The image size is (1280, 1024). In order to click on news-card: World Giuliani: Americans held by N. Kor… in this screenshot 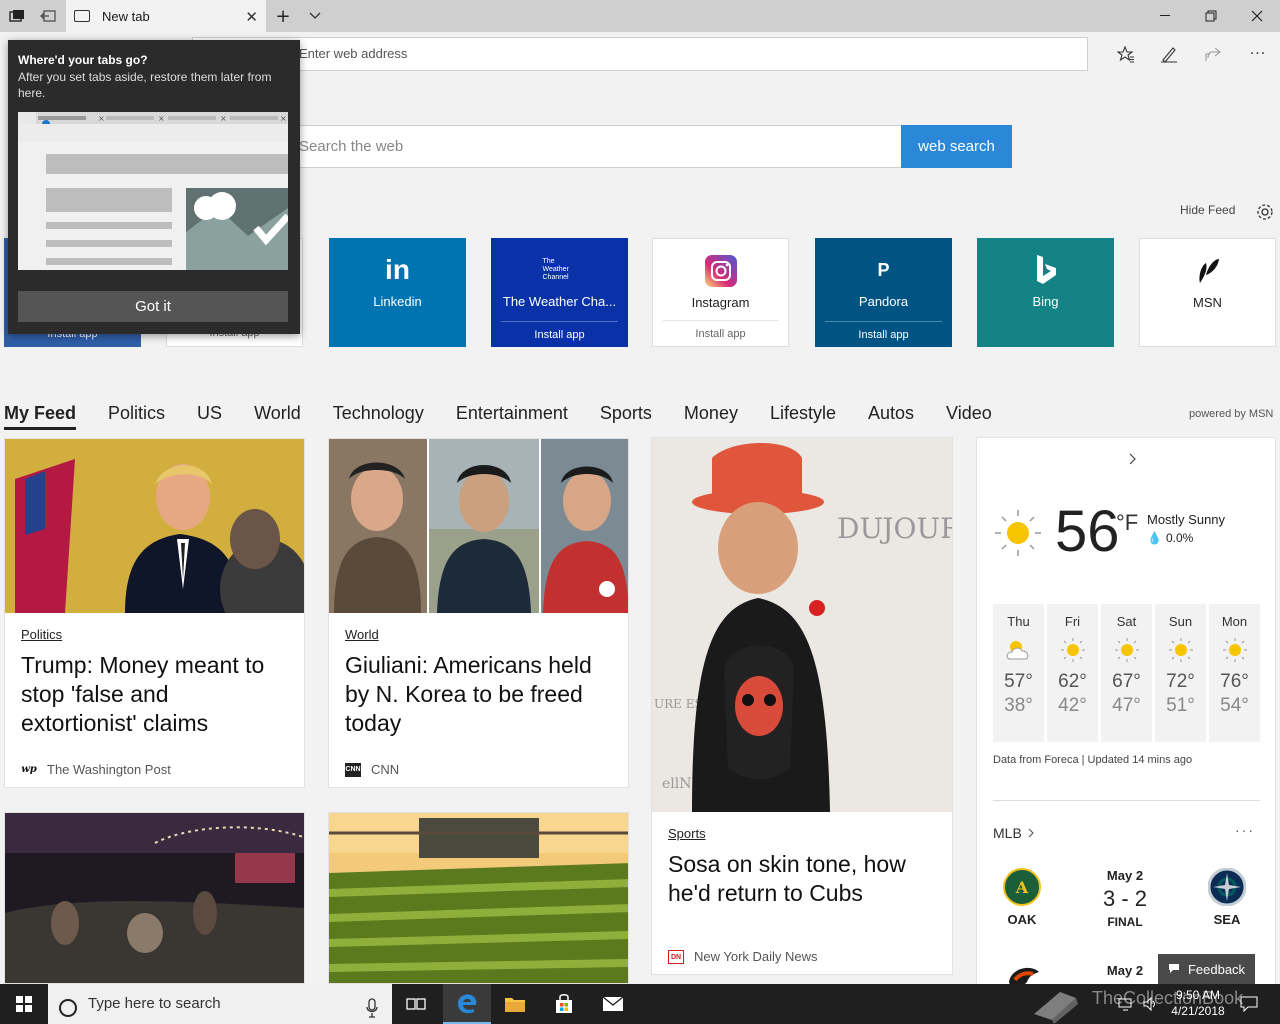, I will do `click(478, 613)`.